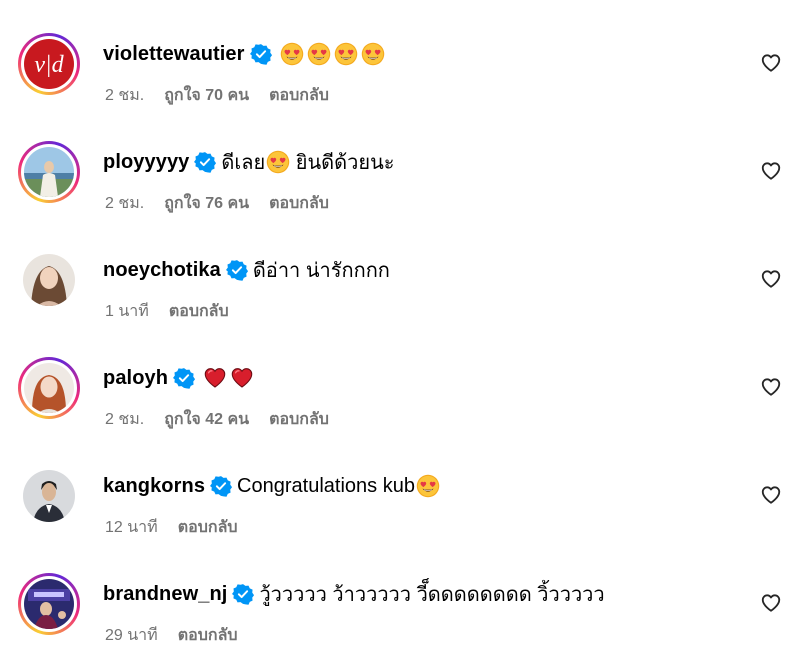 Image resolution: width=800 pixels, height=670 pixels. What do you see at coordinates (326, 485) in the screenshot?
I see `comment-text: Congratulations kub` at bounding box center [326, 485].